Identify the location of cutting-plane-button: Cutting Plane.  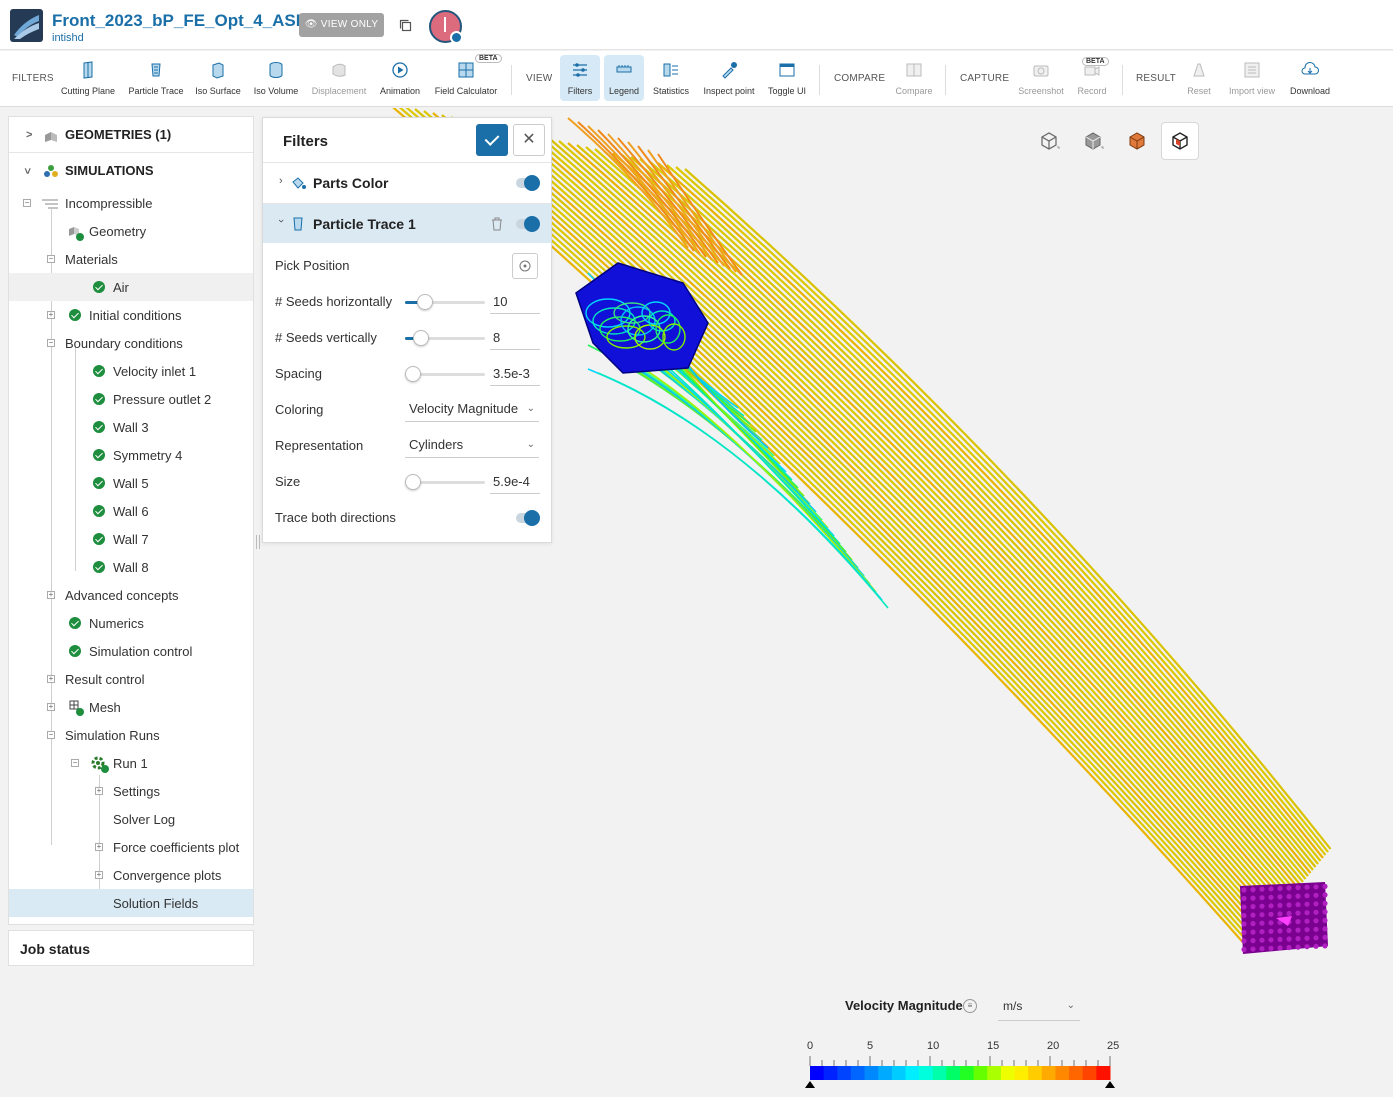
(88, 78).